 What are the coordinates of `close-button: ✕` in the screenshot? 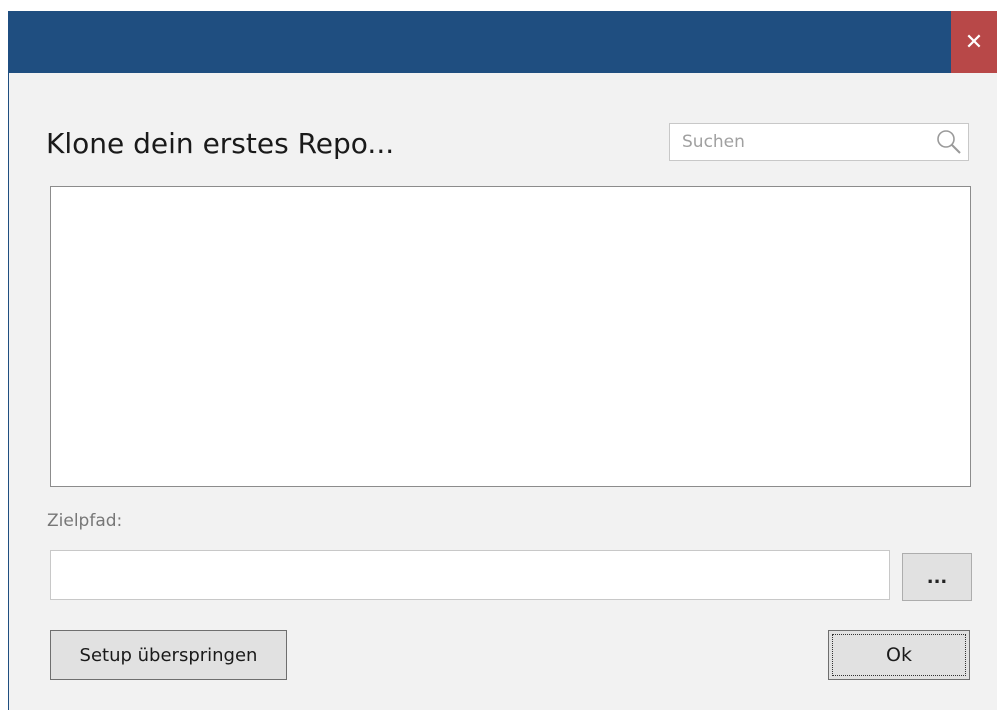 It's located at (974, 42).